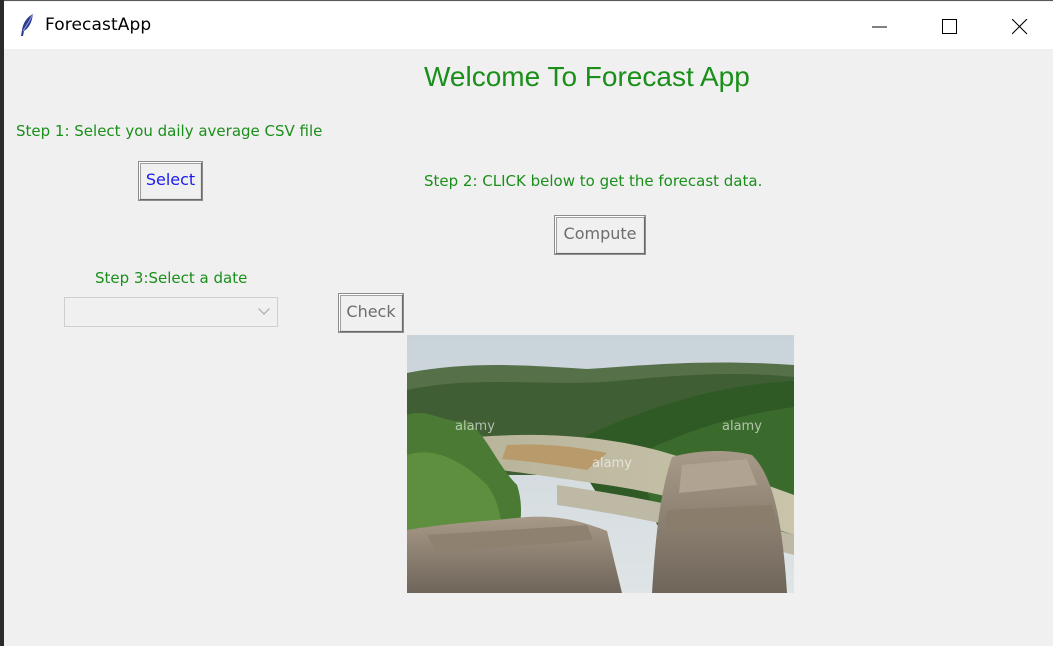  Describe the element at coordinates (170, 181) in the screenshot. I see `select-file-button: Select` at that location.